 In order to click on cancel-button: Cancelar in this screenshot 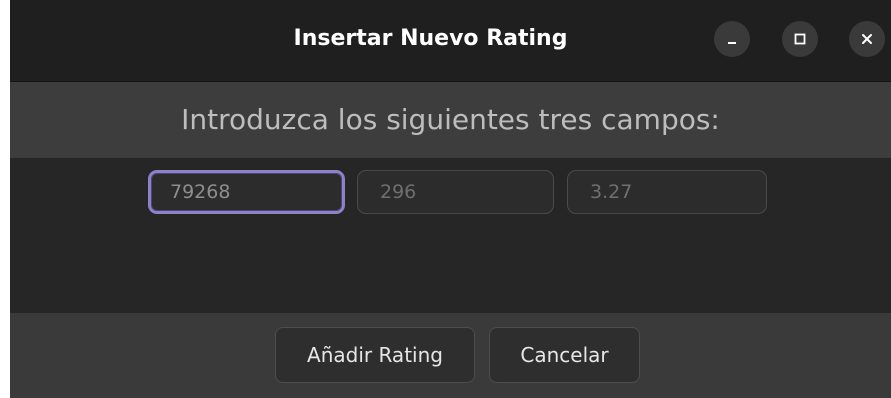, I will do `click(564, 355)`.